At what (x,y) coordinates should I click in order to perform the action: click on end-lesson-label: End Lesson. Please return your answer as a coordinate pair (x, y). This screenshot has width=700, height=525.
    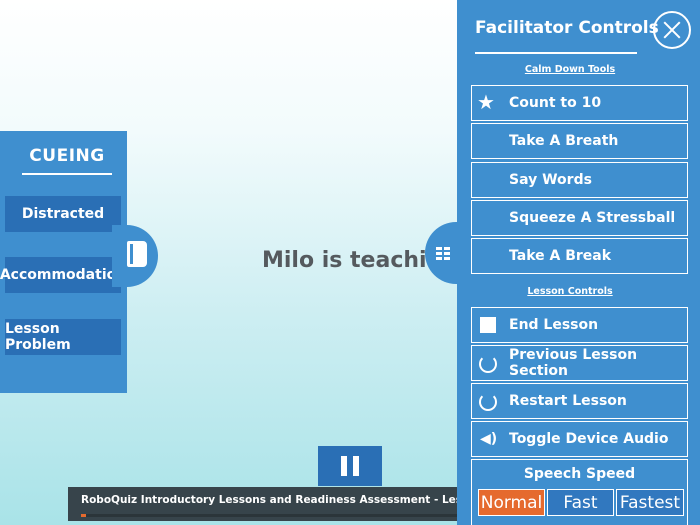
    Looking at the image, I should click on (554, 325).